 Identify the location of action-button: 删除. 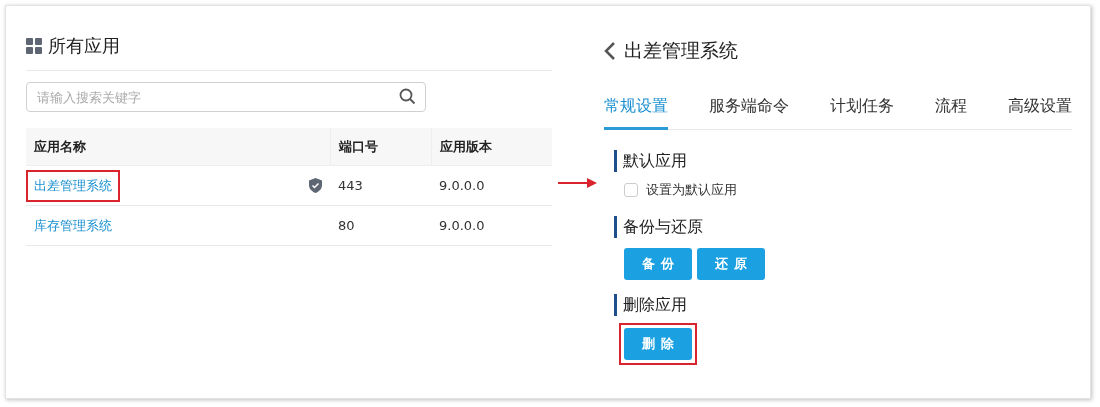
(658, 344).